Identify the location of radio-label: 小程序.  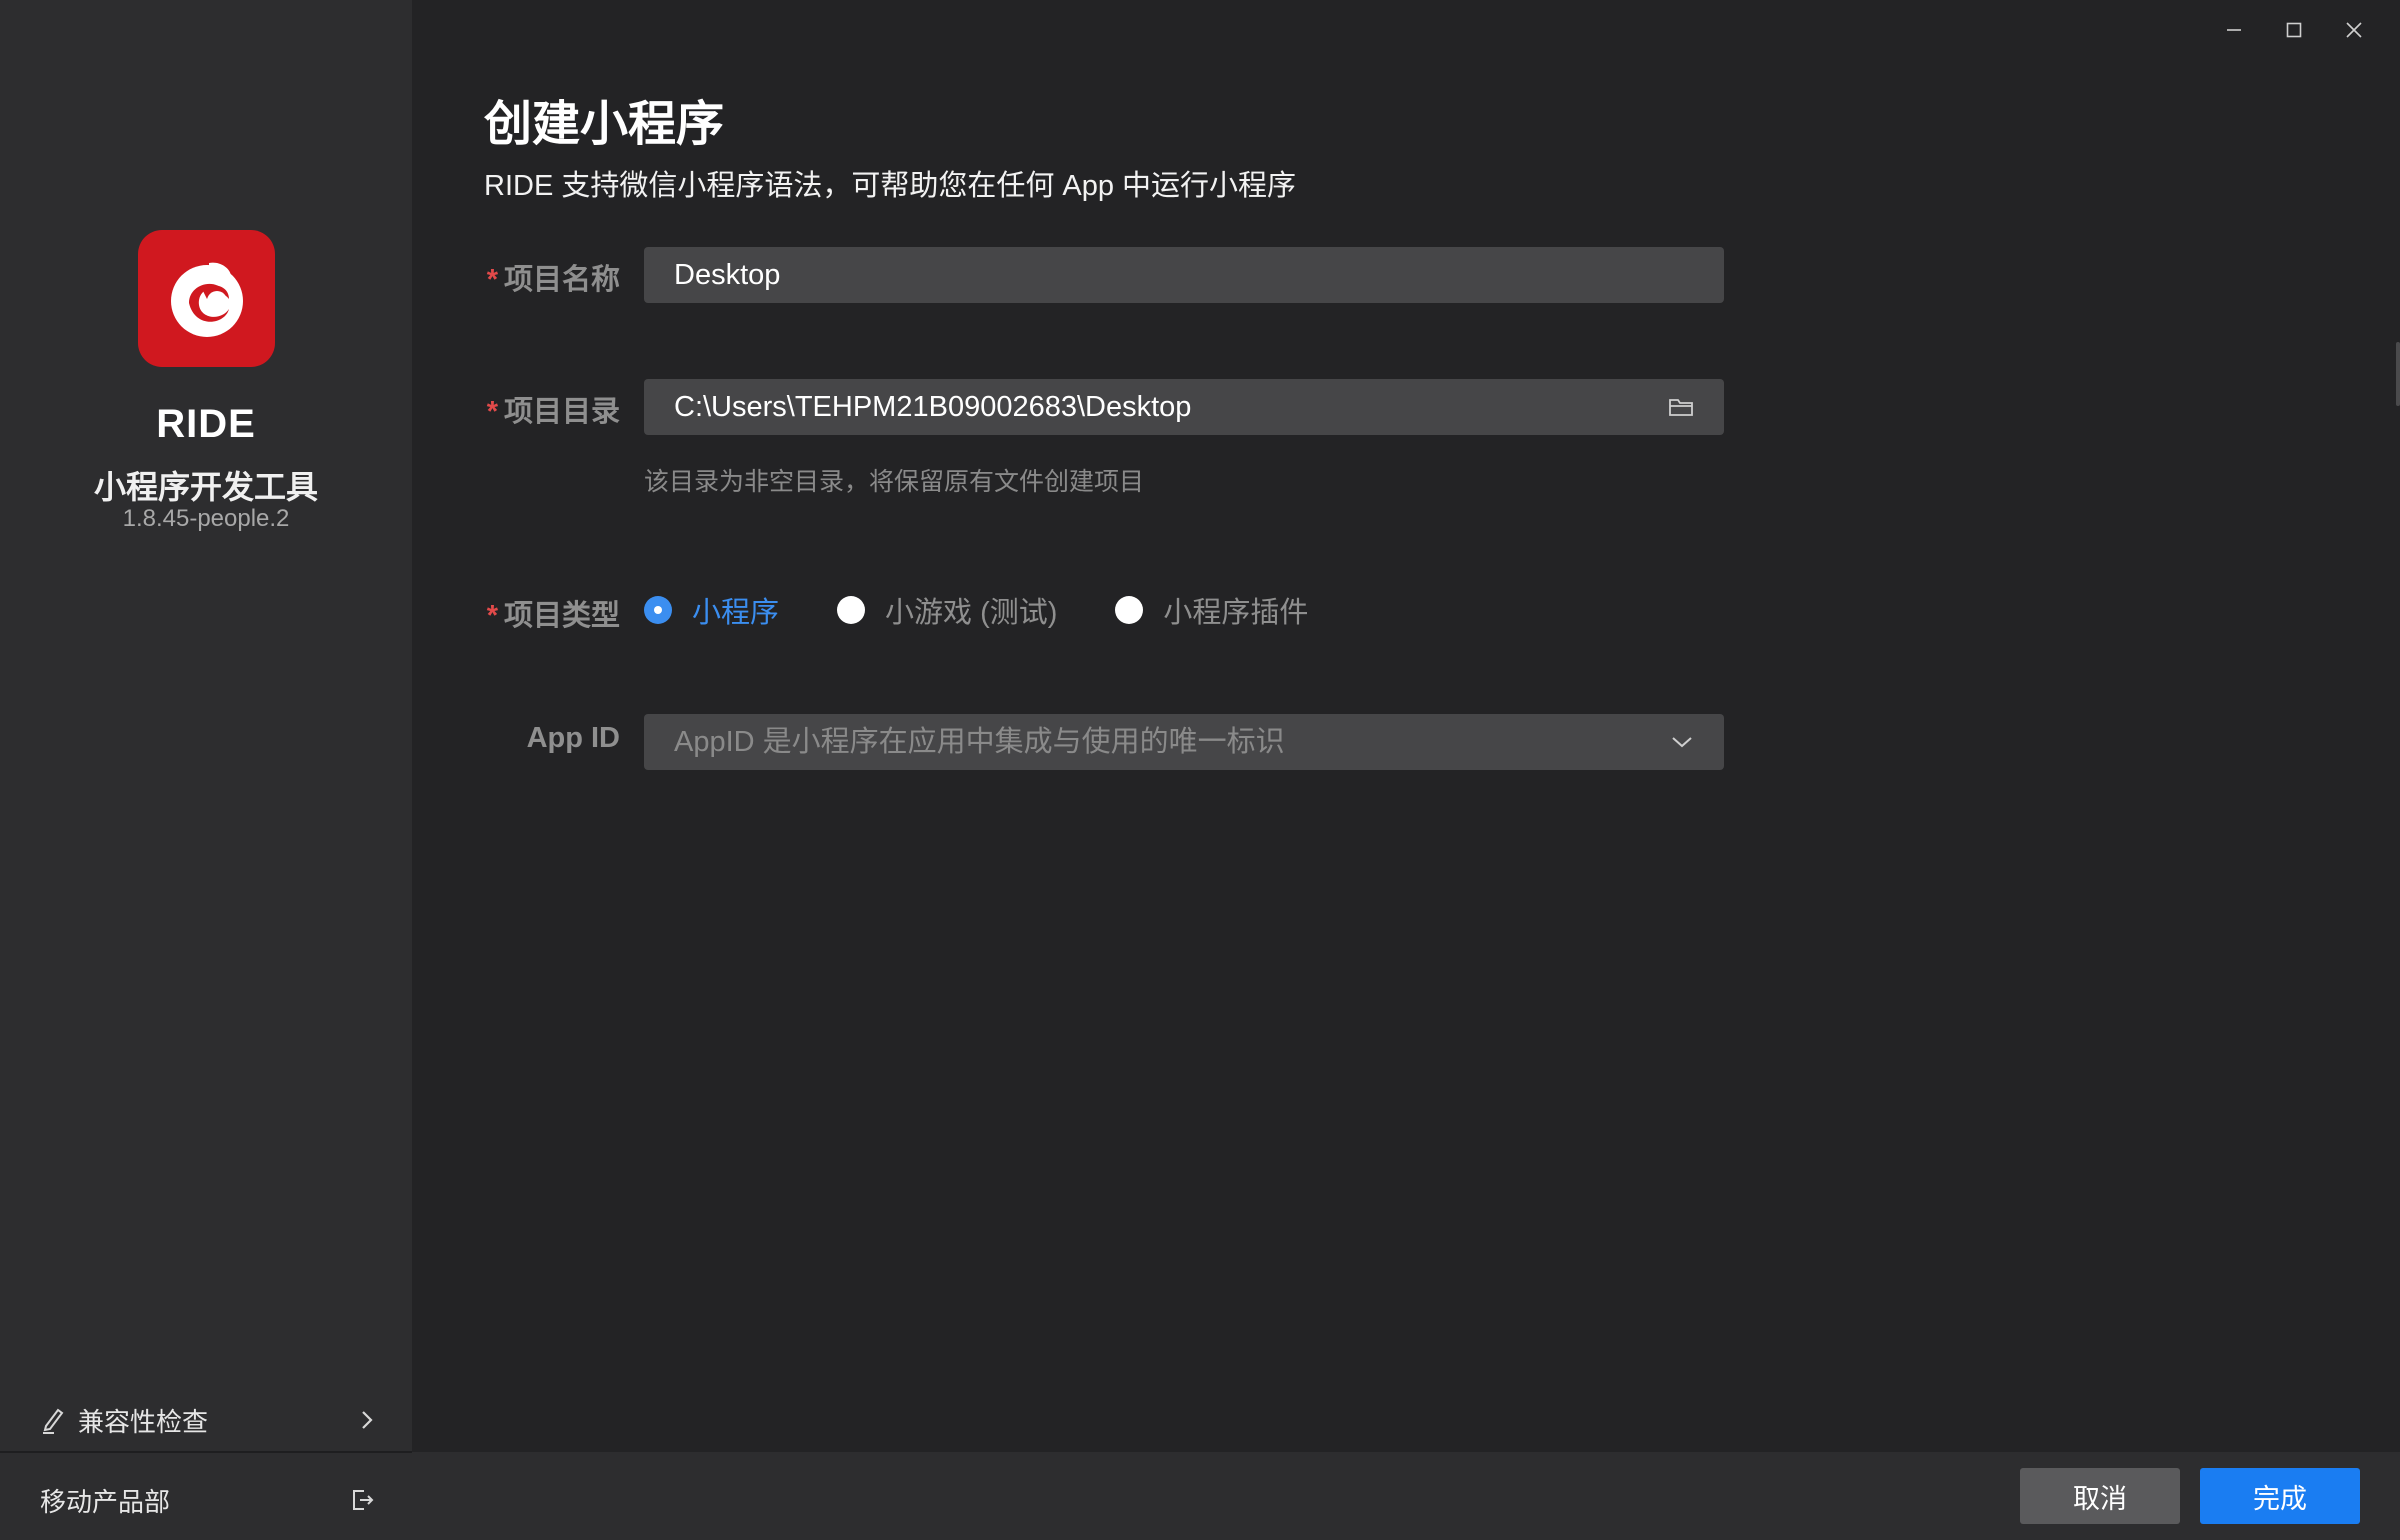
(736, 613).